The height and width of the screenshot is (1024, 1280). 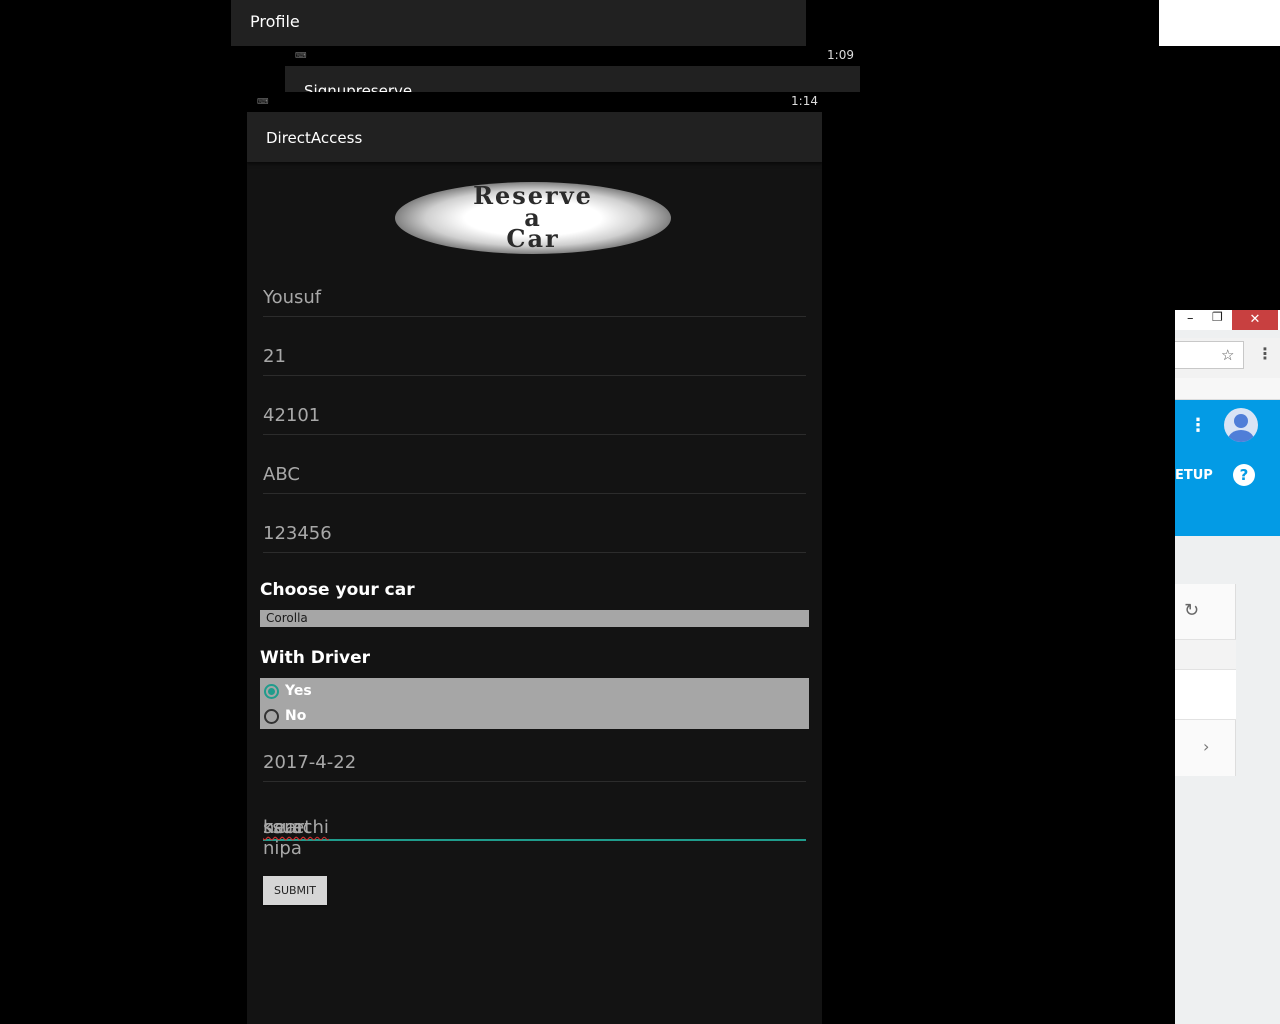 I want to click on close-icon: ✕, so click(x=1255, y=320).